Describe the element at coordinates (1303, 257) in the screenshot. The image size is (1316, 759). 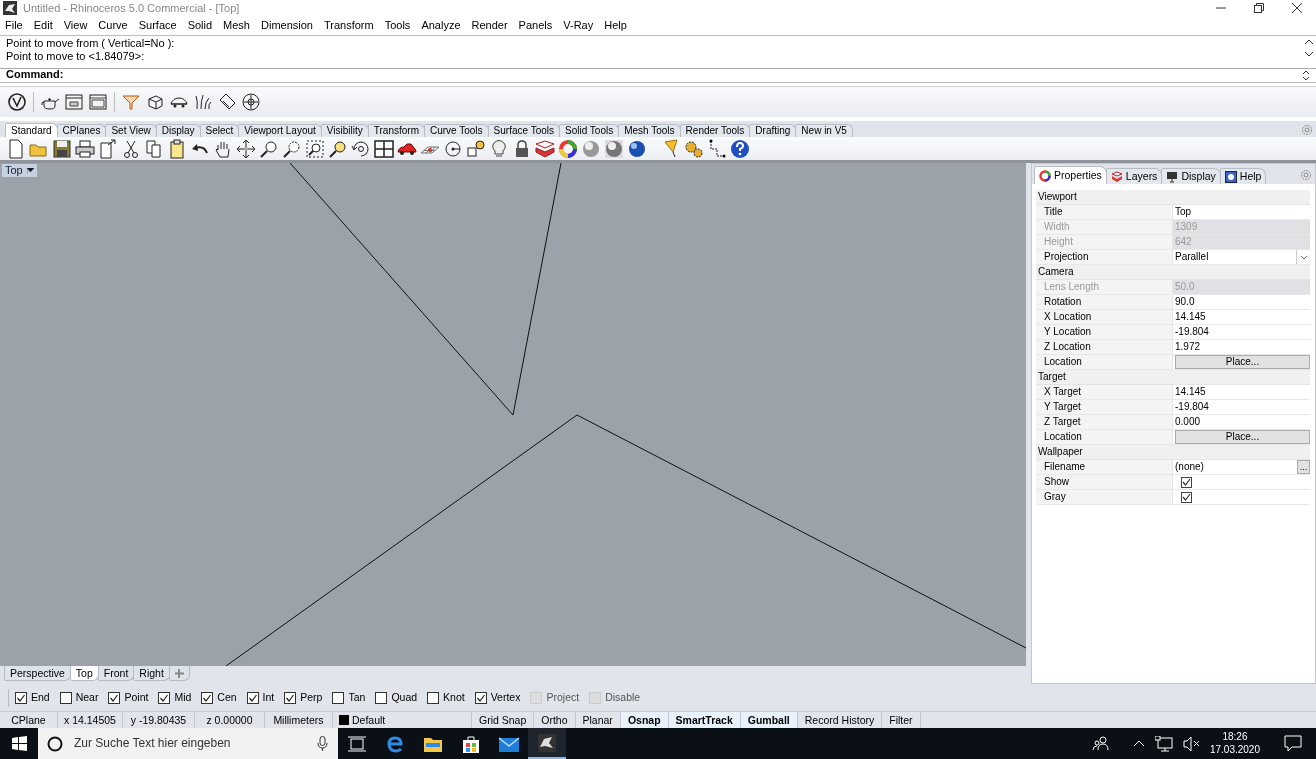
I see `dropdown-caret-icon` at that location.